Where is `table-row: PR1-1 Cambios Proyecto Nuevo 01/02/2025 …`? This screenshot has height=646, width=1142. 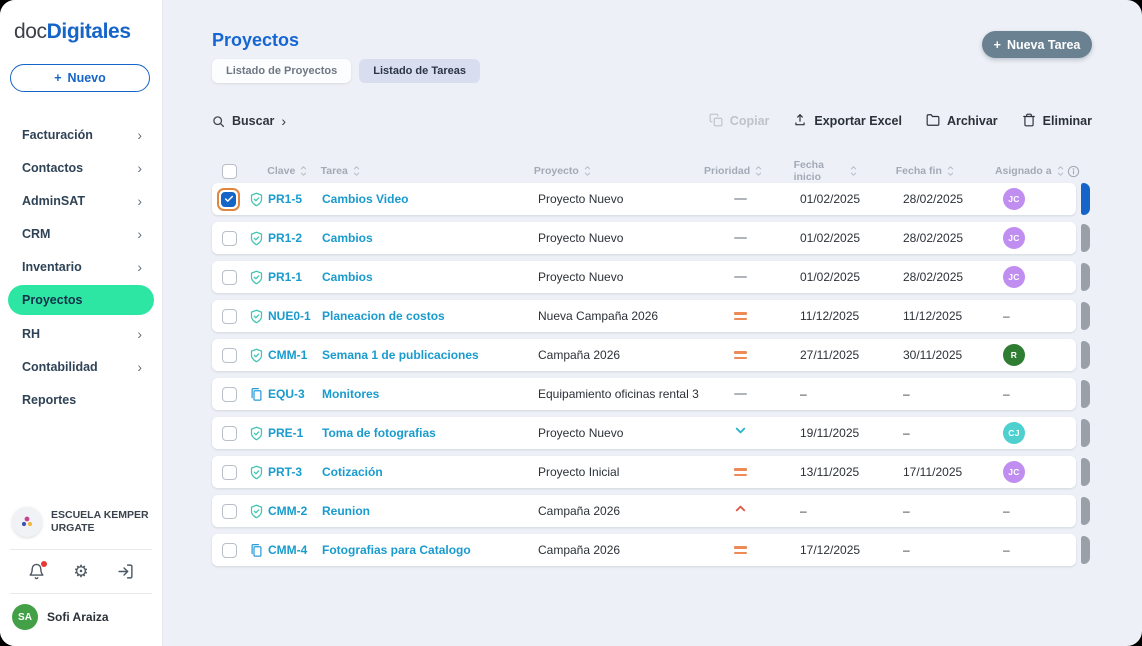 table-row: PR1-1 Cambios Proyecto Nuevo 01/02/2025 … is located at coordinates (651, 277).